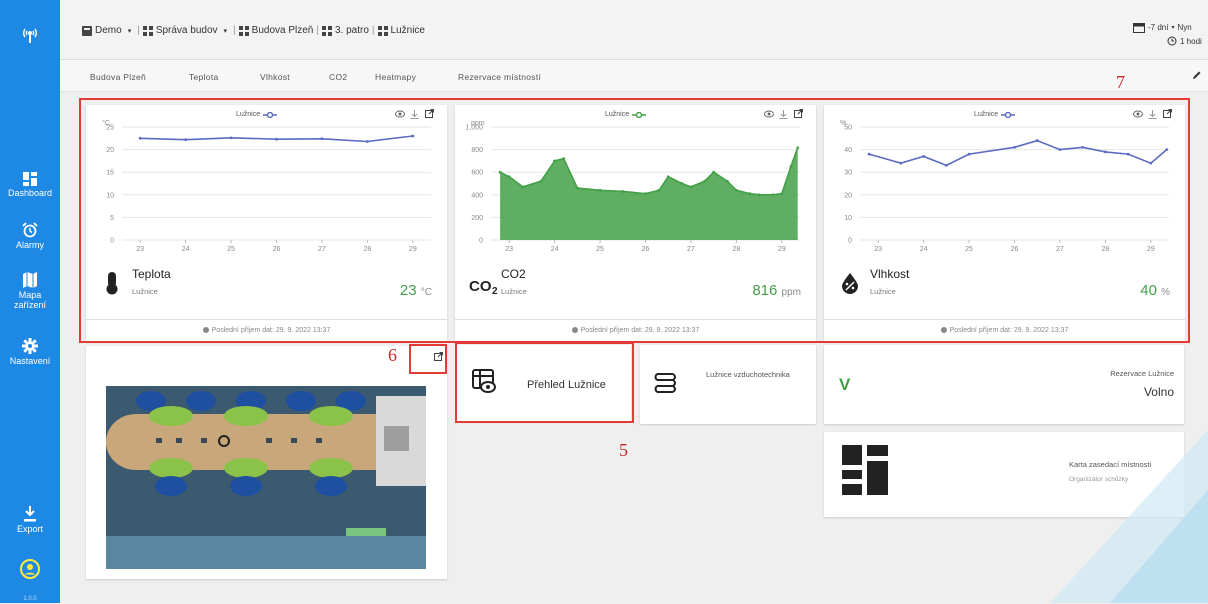 The image size is (1208, 604). Describe the element at coordinates (1018, 153) in the screenshot. I see `series-line` at that location.